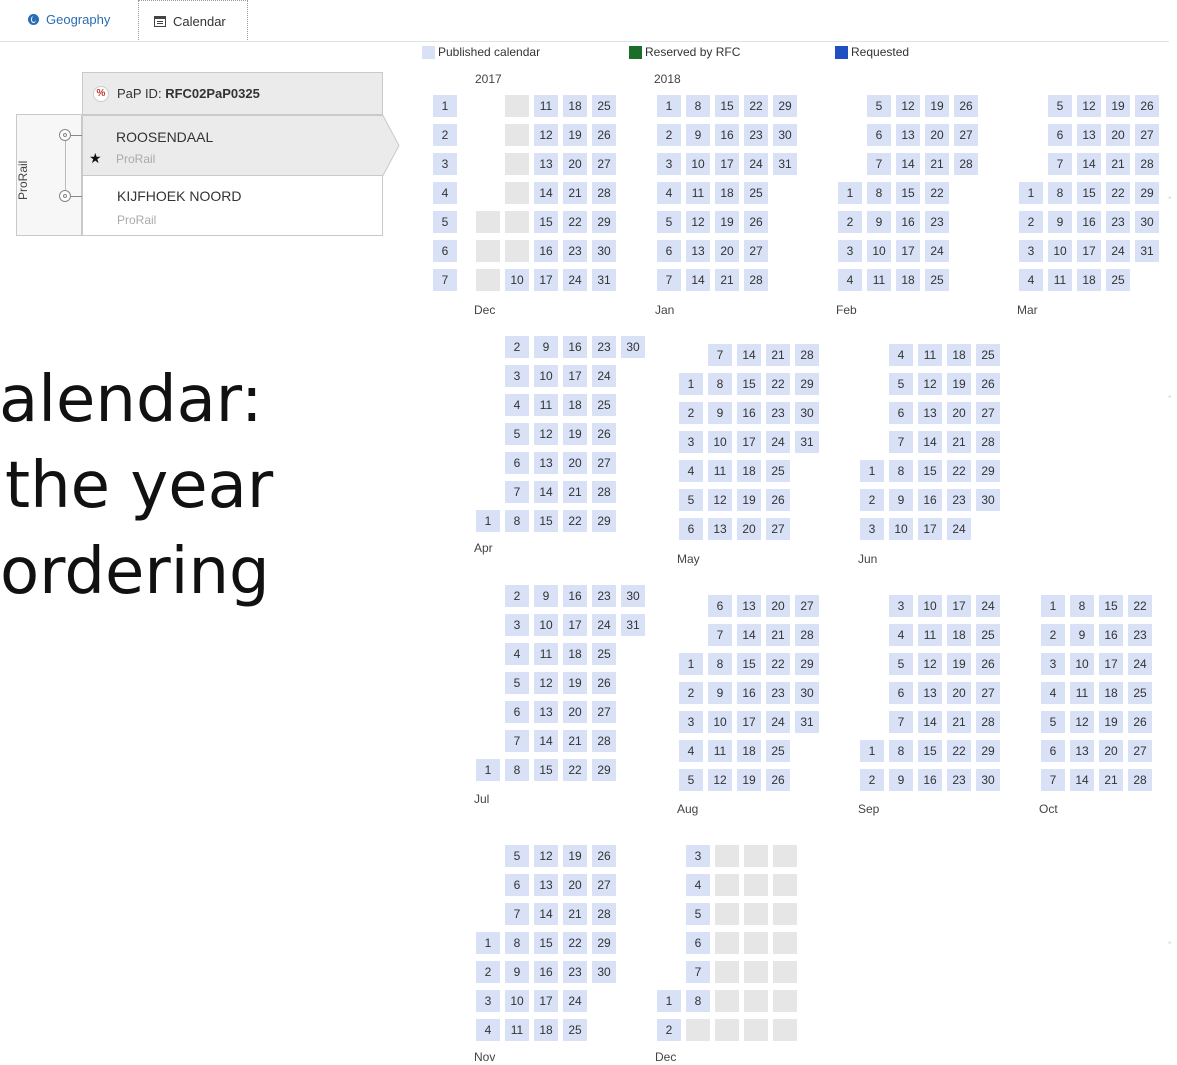  I want to click on day-cell: 31, so click(604, 280).